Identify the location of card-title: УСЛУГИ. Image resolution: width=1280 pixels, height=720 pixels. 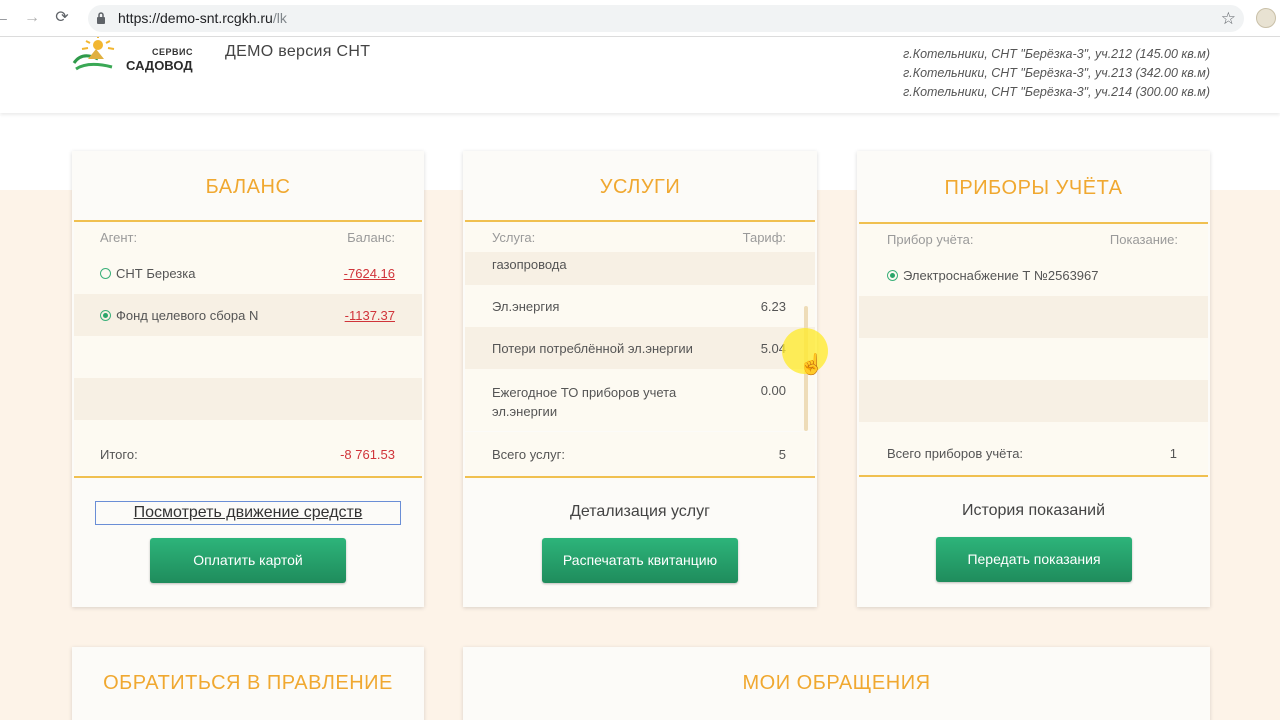
(640, 187).